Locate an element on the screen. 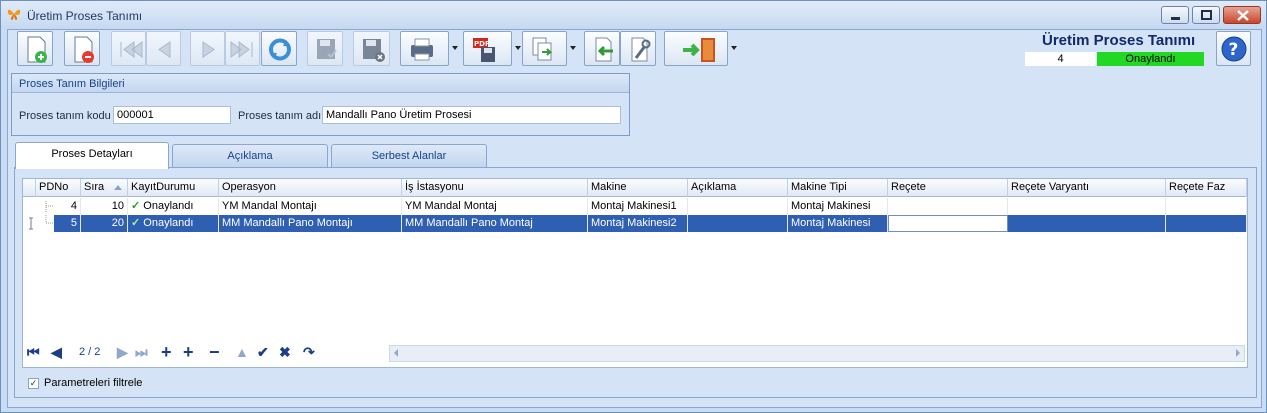 This screenshot has height=413, width=1267. close-button is located at coordinates (1242, 15).